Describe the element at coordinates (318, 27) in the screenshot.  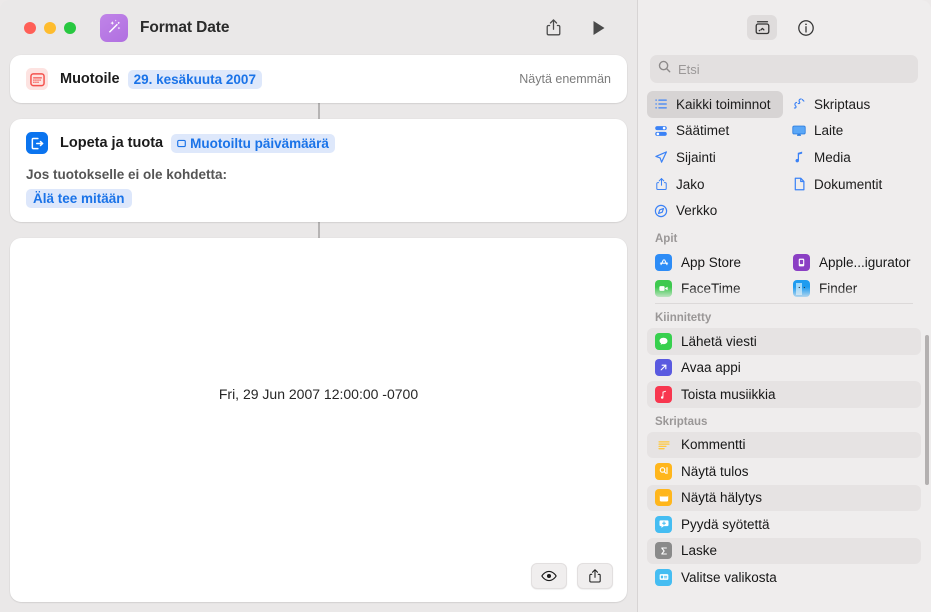
I see `title-bar: Format Date` at that location.